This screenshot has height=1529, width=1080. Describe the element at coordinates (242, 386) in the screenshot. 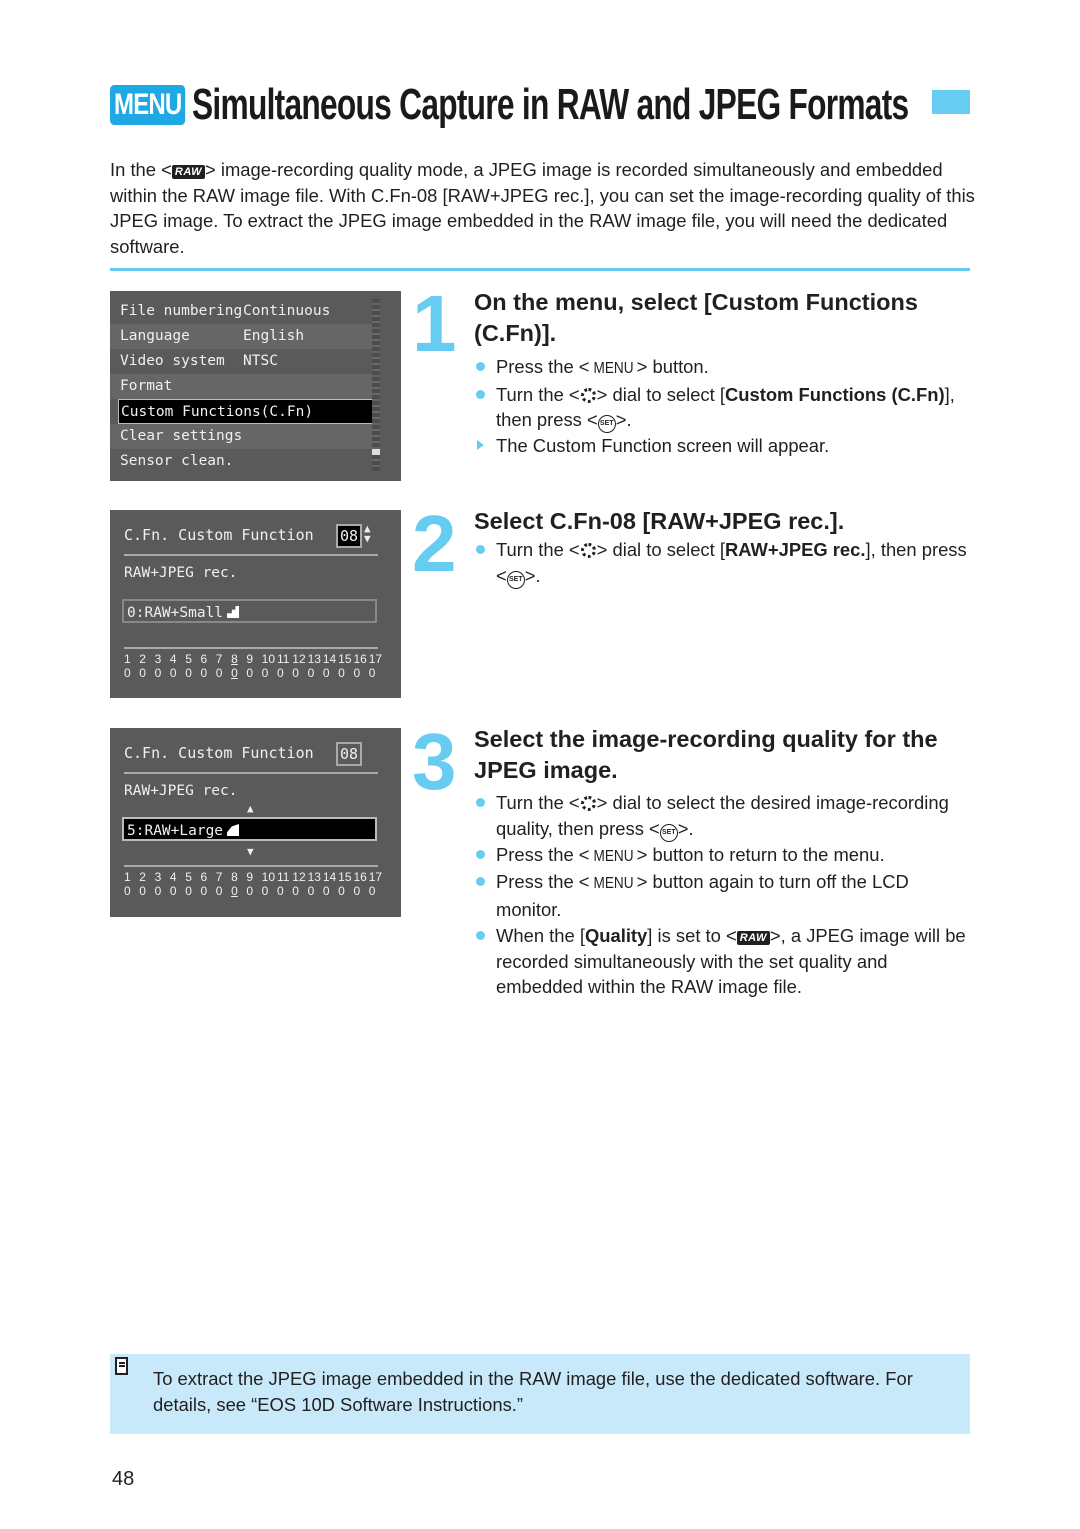

I see `menu-row-format: Format` at that location.